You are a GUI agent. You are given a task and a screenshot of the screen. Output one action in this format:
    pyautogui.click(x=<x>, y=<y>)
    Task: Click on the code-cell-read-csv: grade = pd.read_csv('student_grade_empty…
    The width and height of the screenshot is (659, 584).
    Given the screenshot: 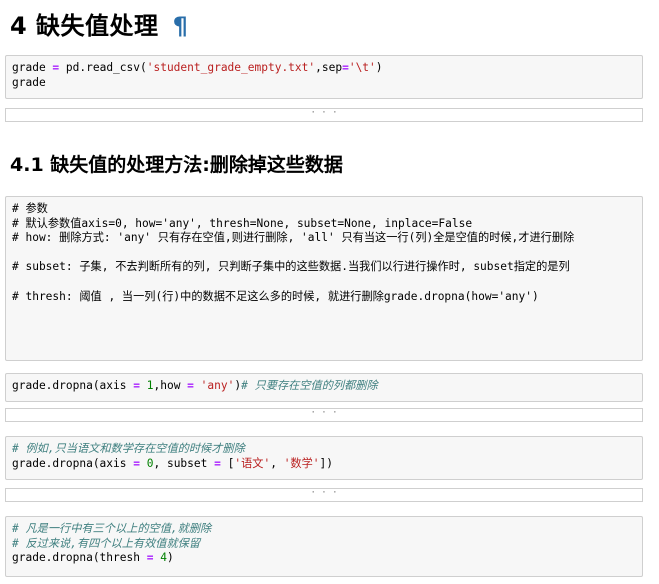 What is the action you would take?
    pyautogui.click(x=324, y=77)
    